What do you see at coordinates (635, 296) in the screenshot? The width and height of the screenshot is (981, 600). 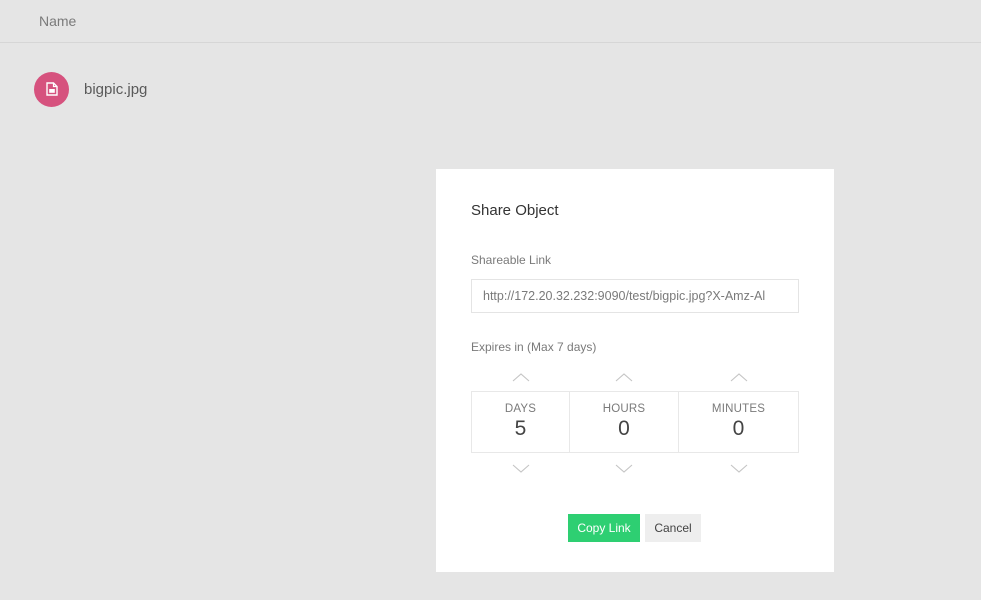 I see `shareable-link-input` at bounding box center [635, 296].